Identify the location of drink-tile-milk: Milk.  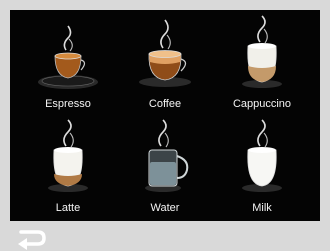
(262, 168).